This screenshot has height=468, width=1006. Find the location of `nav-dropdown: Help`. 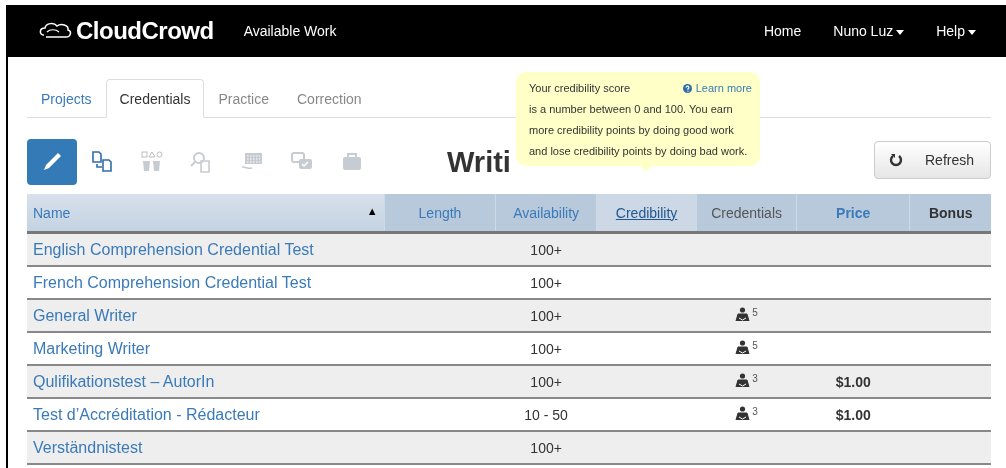

nav-dropdown: Help is located at coordinates (956, 31).